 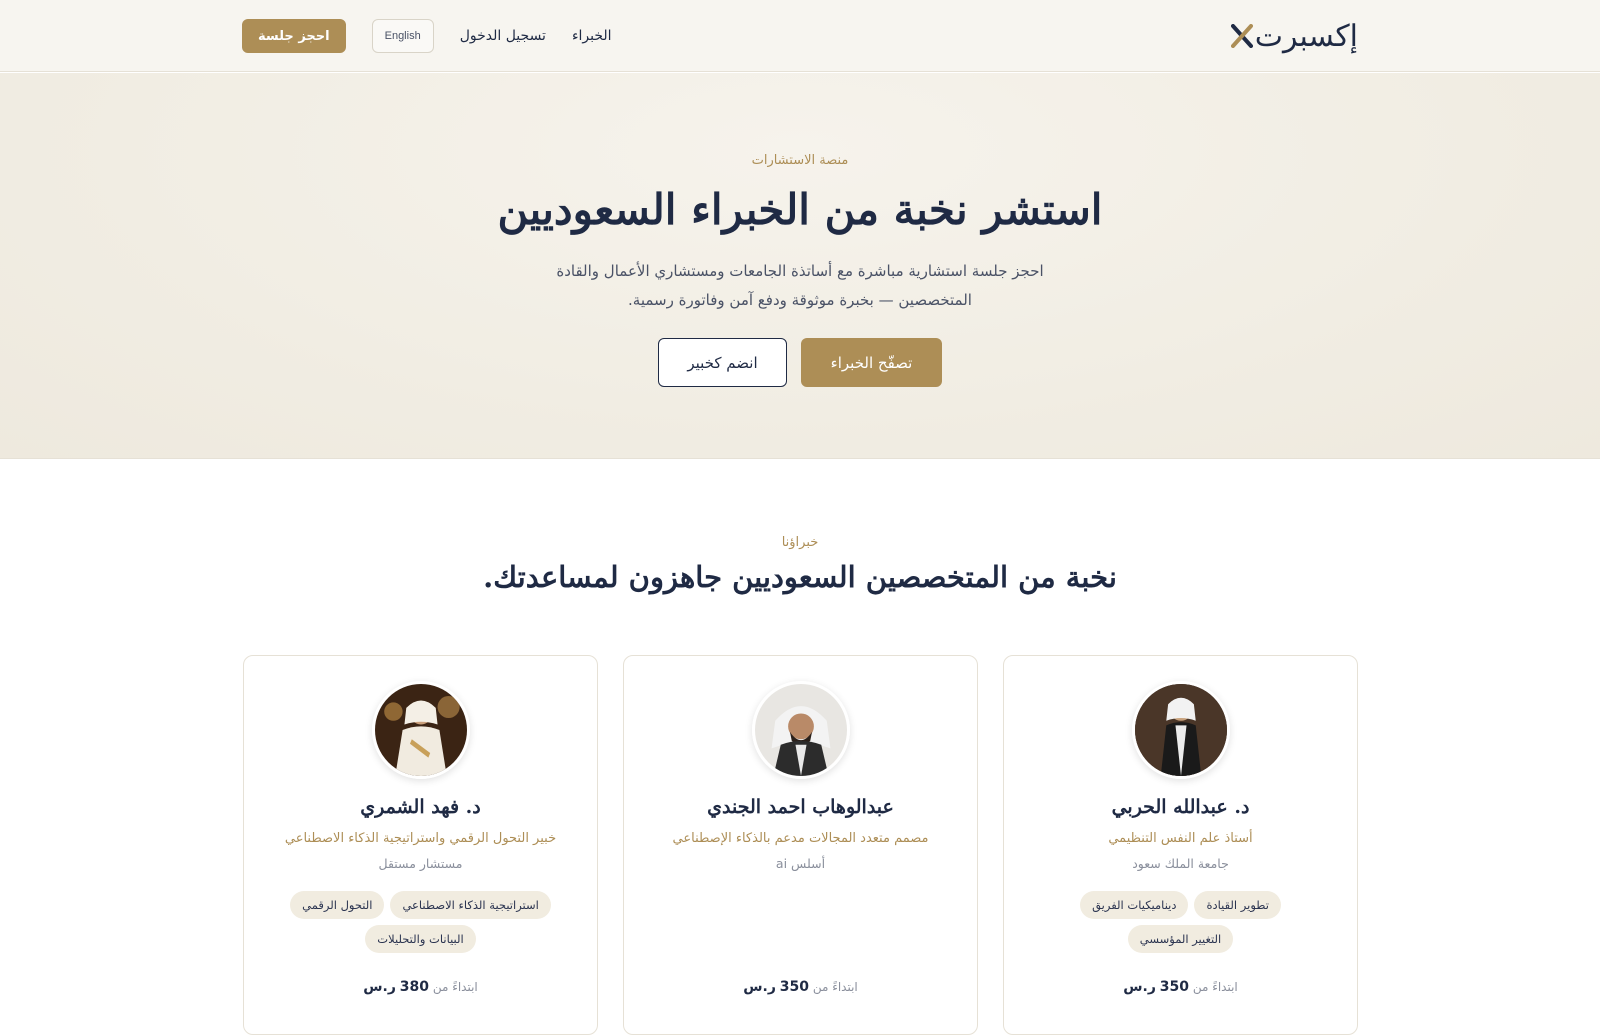 What do you see at coordinates (337, 905) in the screenshot?
I see `expert-tag: التحول الرقمي` at bounding box center [337, 905].